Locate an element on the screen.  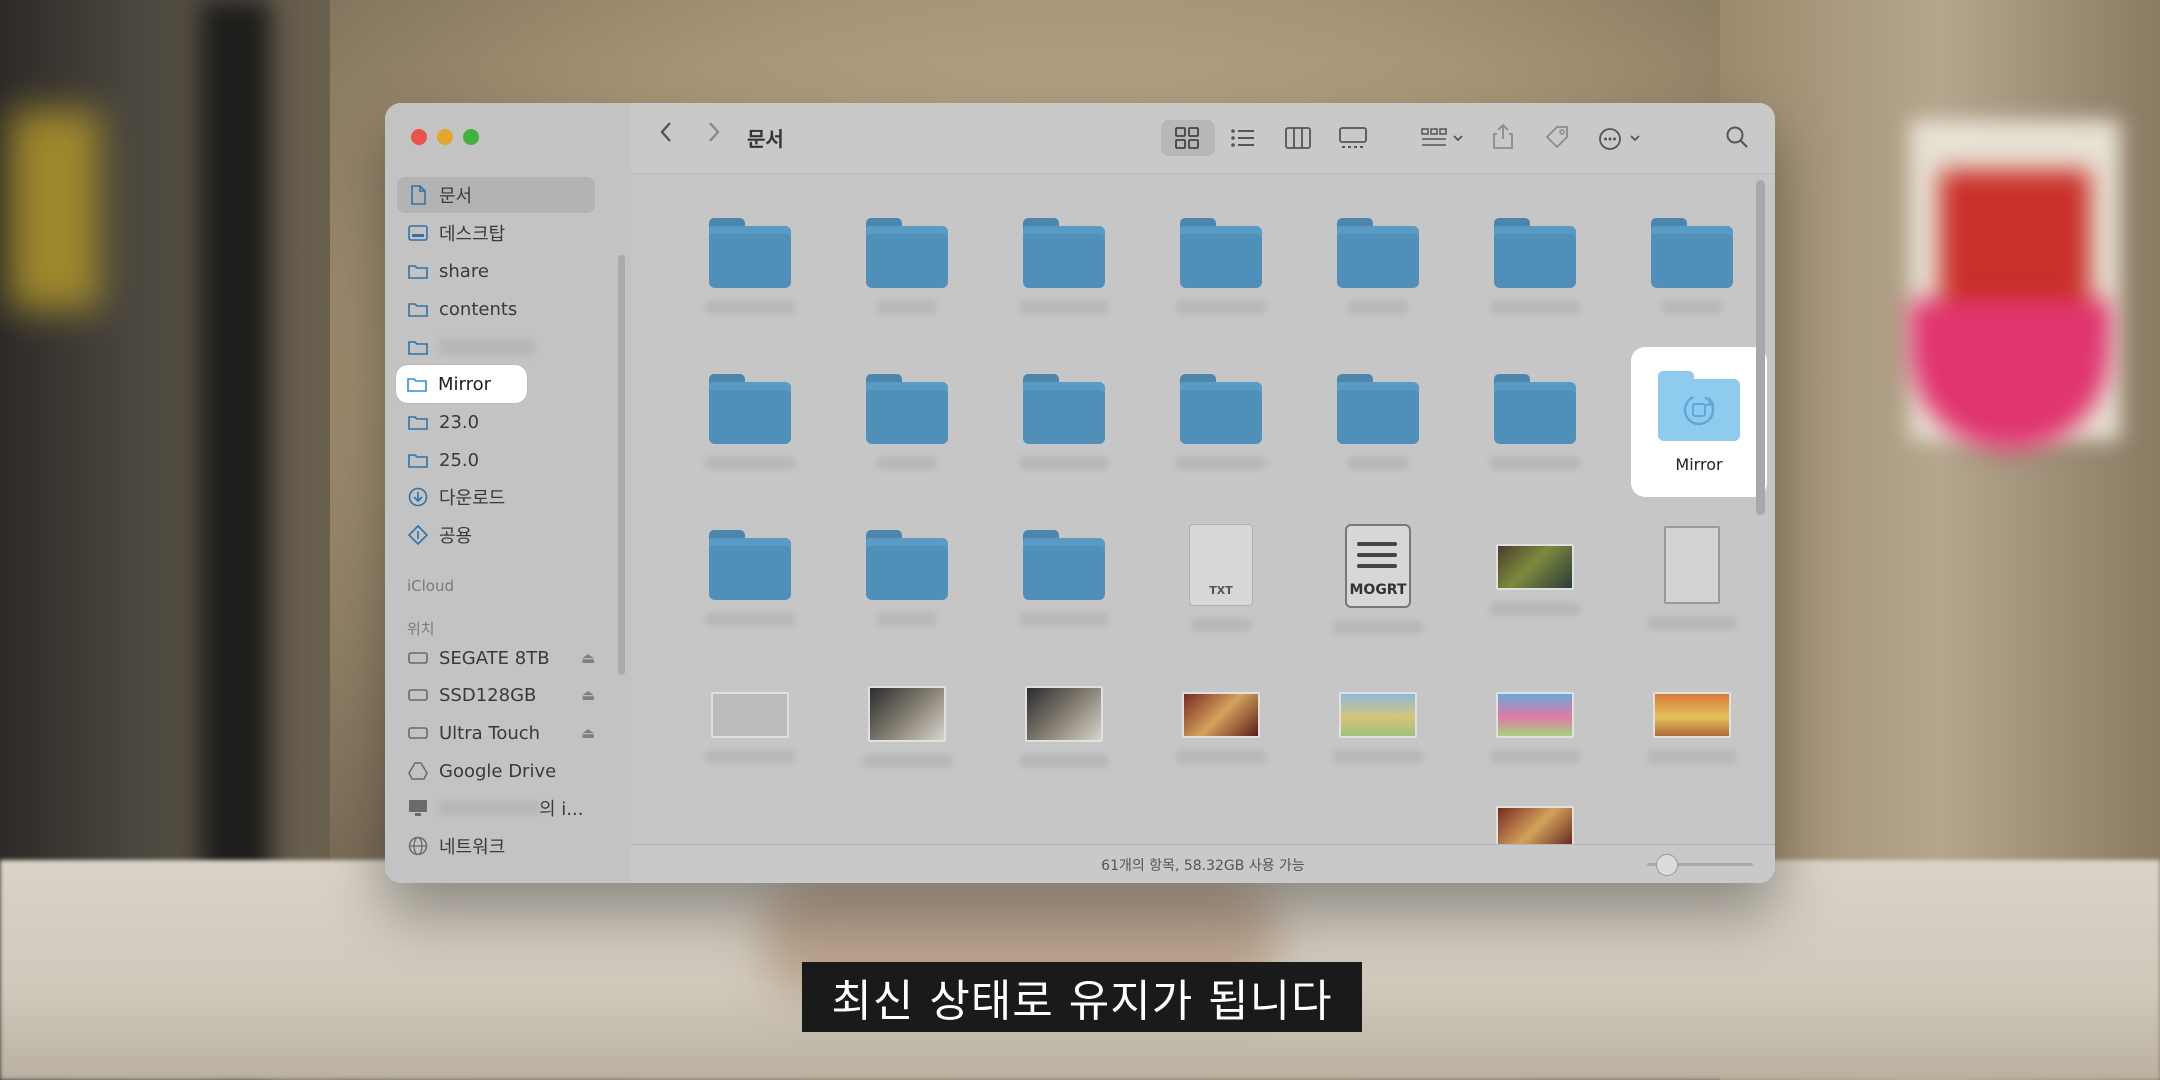
txt-file-type: TXT is located at coordinates (1221, 590).